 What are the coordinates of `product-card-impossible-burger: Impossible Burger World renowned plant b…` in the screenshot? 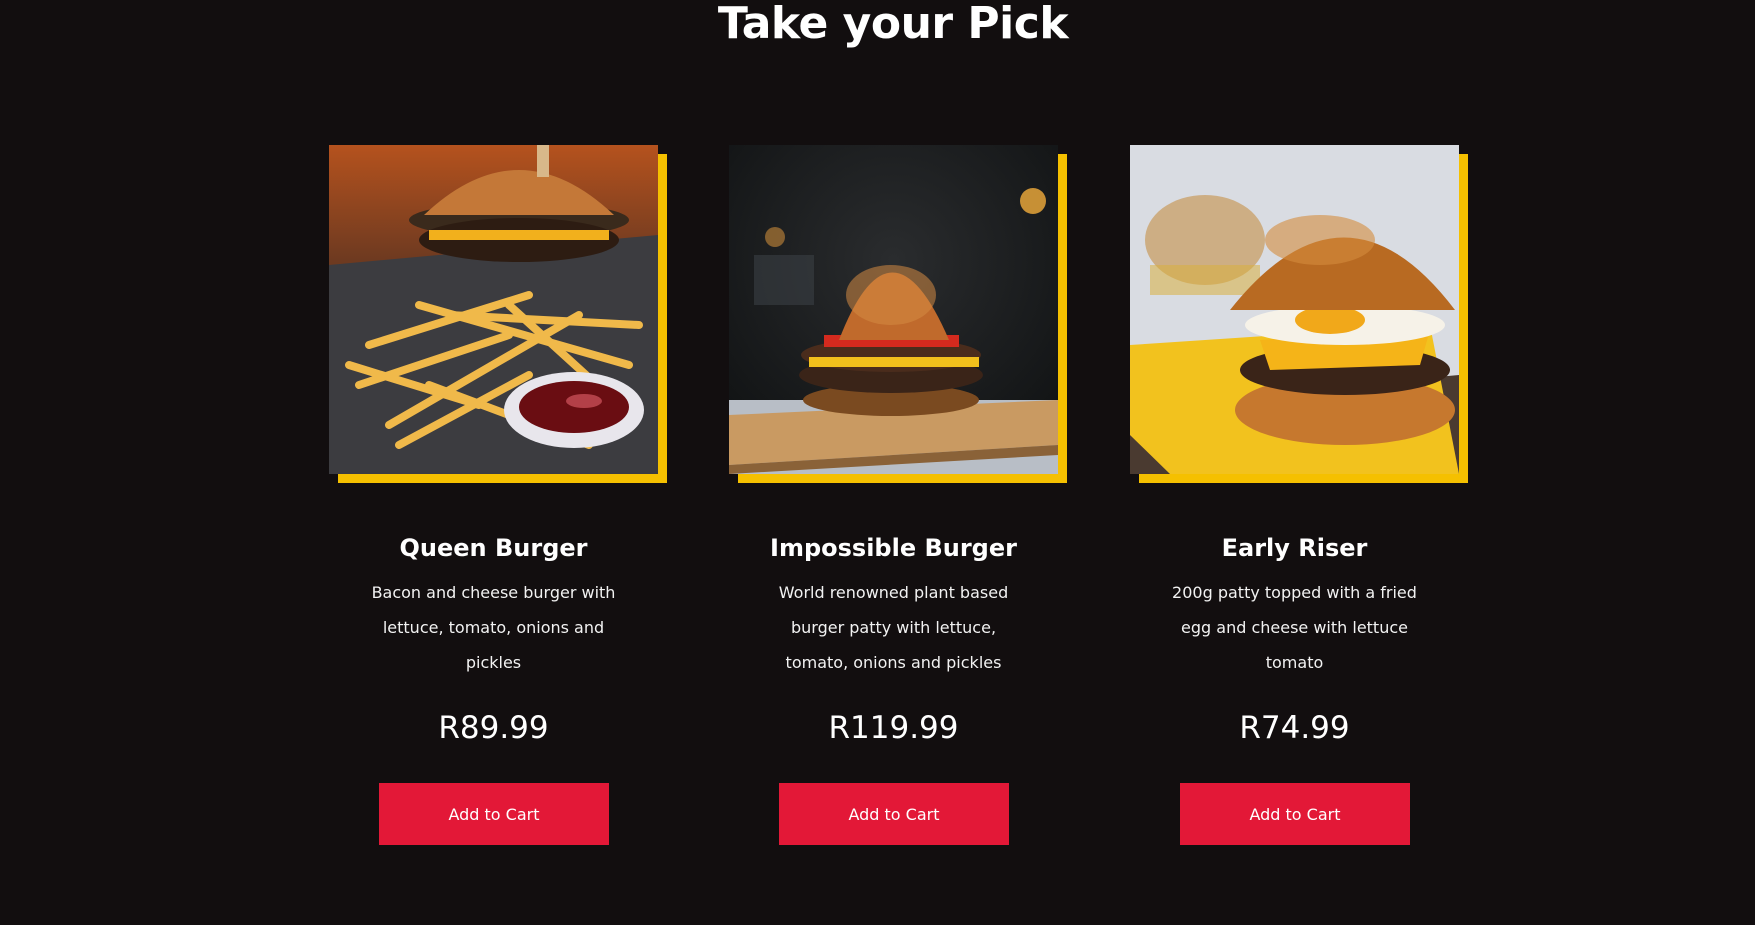 It's located at (899, 495).